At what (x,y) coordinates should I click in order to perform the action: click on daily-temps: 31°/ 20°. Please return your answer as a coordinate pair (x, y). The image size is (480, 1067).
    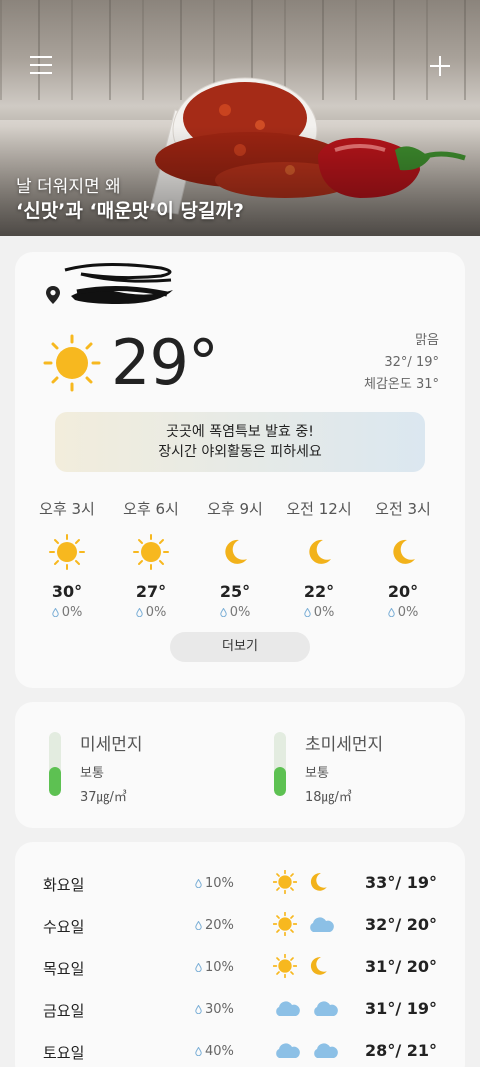
    Looking at the image, I should click on (401, 966).